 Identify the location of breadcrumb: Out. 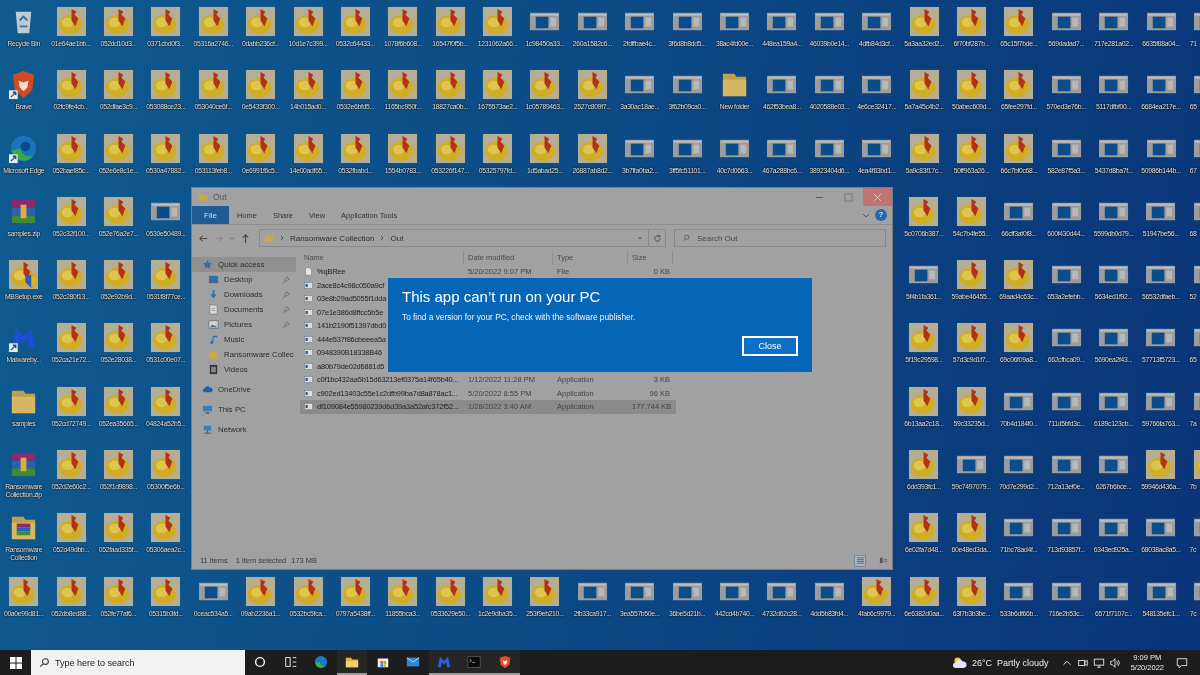
(397, 238).